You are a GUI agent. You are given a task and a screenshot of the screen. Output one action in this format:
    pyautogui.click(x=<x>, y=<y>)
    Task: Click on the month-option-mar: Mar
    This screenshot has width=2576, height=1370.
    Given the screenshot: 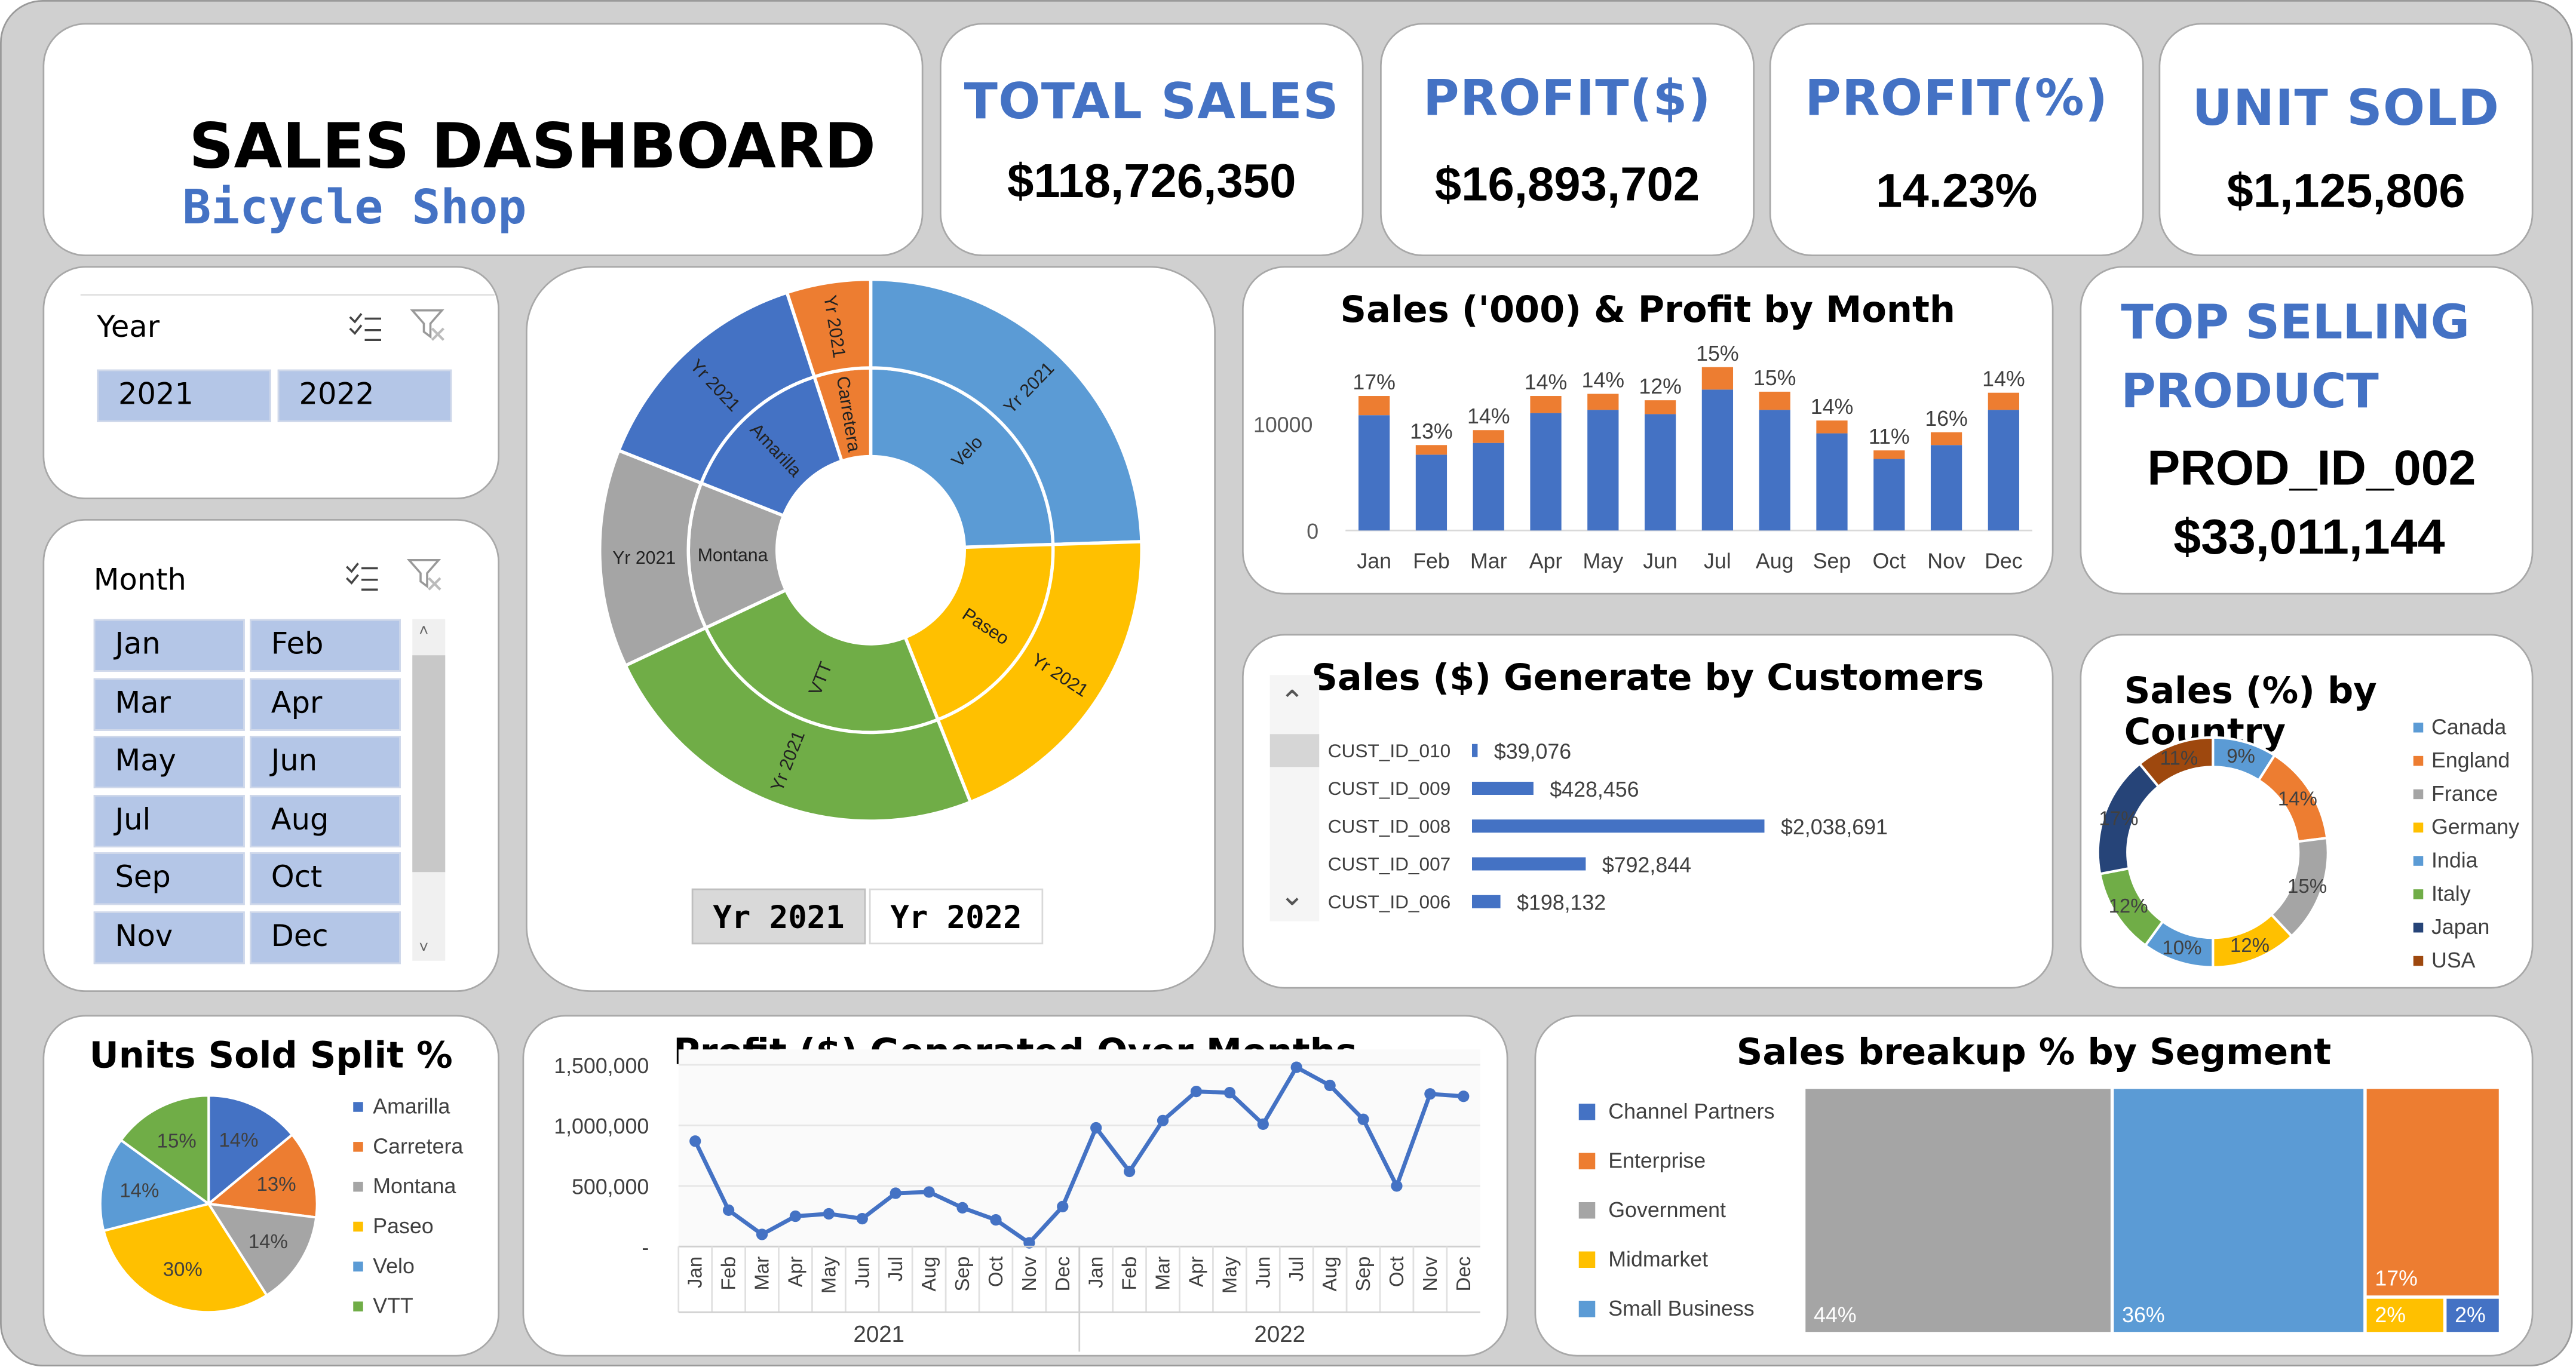 What is the action you would take?
    pyautogui.click(x=169, y=704)
    